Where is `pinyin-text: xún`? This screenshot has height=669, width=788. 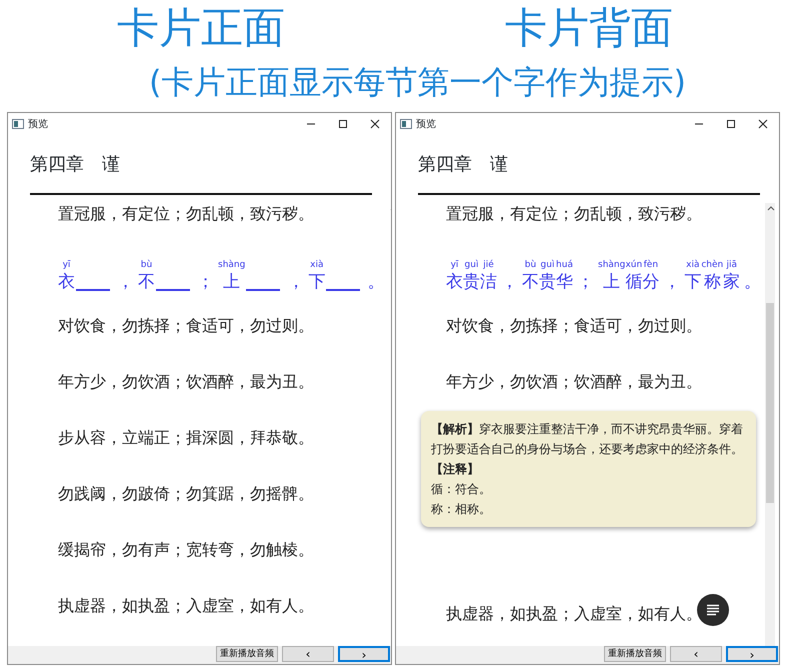 pinyin-text: xún is located at coordinates (633, 265).